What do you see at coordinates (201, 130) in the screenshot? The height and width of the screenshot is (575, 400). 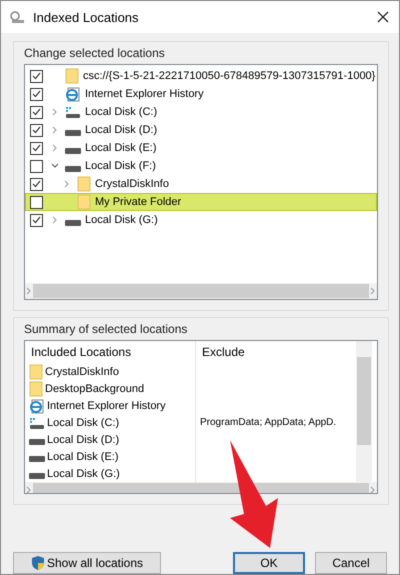 I see `tree-item: Local Disk (D:)` at bounding box center [201, 130].